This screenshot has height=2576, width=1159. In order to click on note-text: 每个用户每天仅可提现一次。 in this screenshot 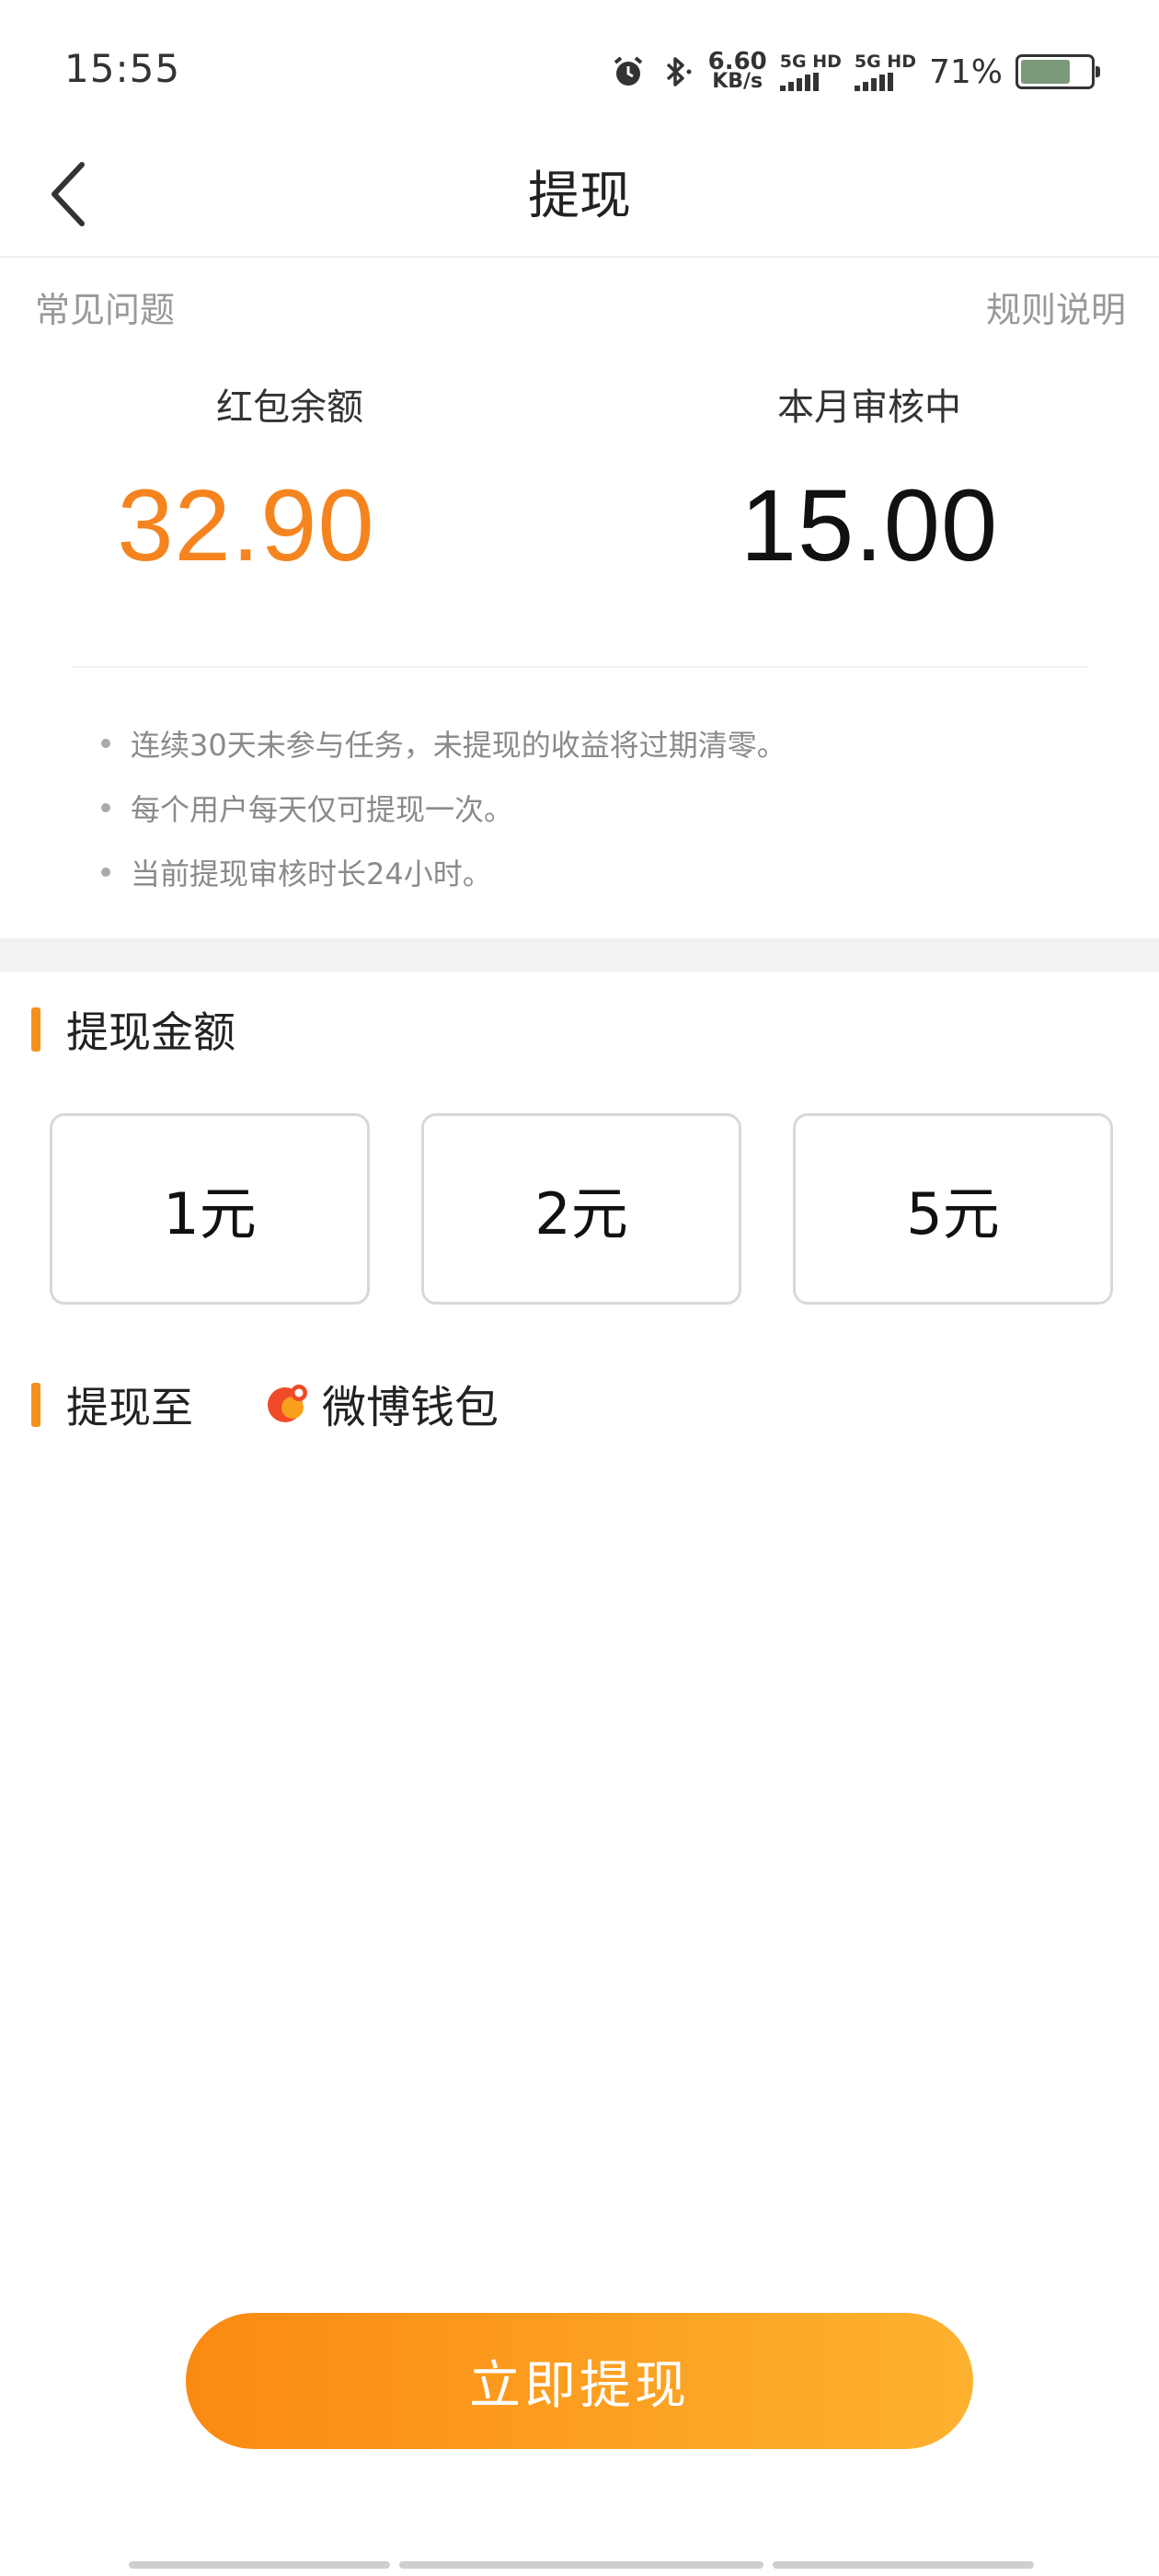, I will do `click(322, 809)`.